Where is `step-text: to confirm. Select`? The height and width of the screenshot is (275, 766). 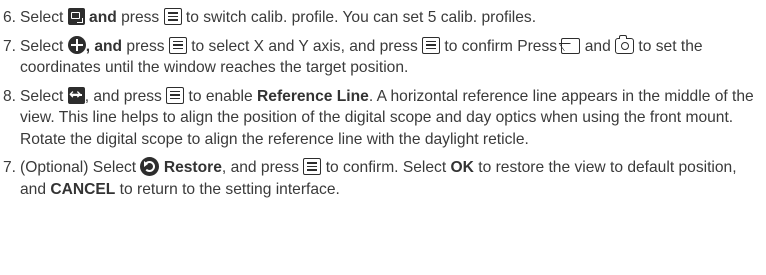
step-text: to confirm. Select is located at coordinates (386, 167).